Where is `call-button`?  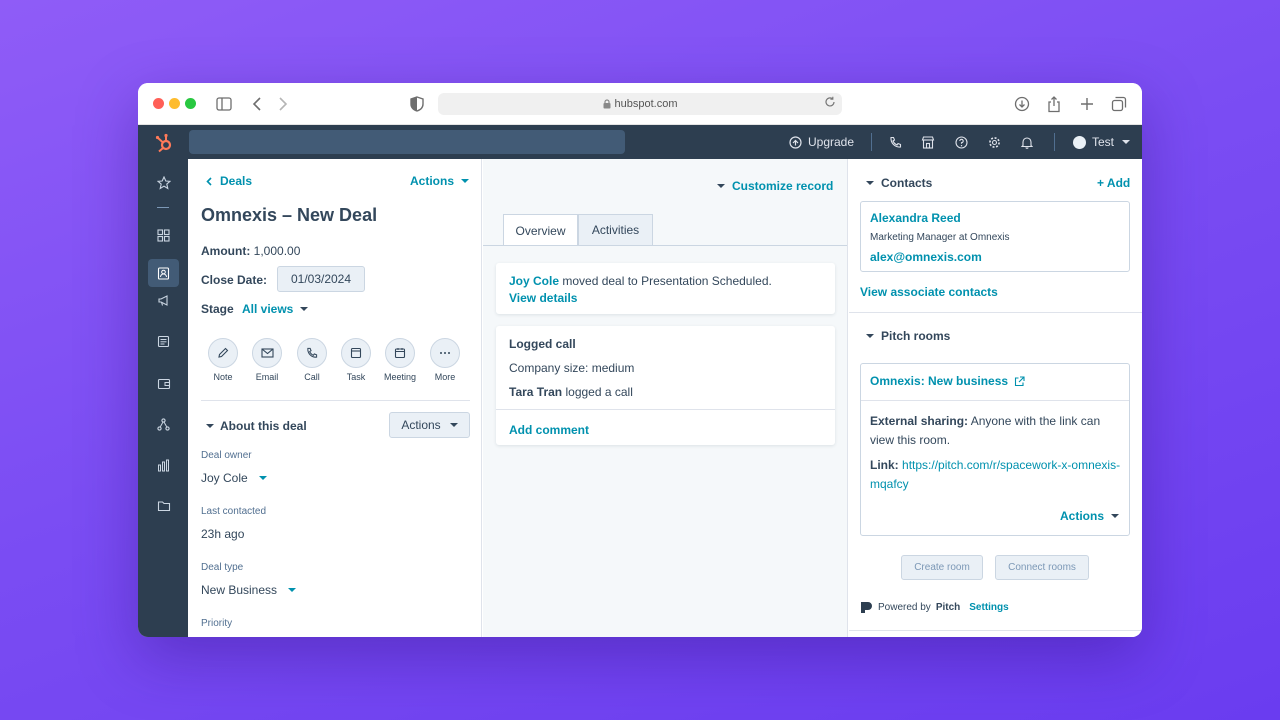
call-button is located at coordinates (312, 353).